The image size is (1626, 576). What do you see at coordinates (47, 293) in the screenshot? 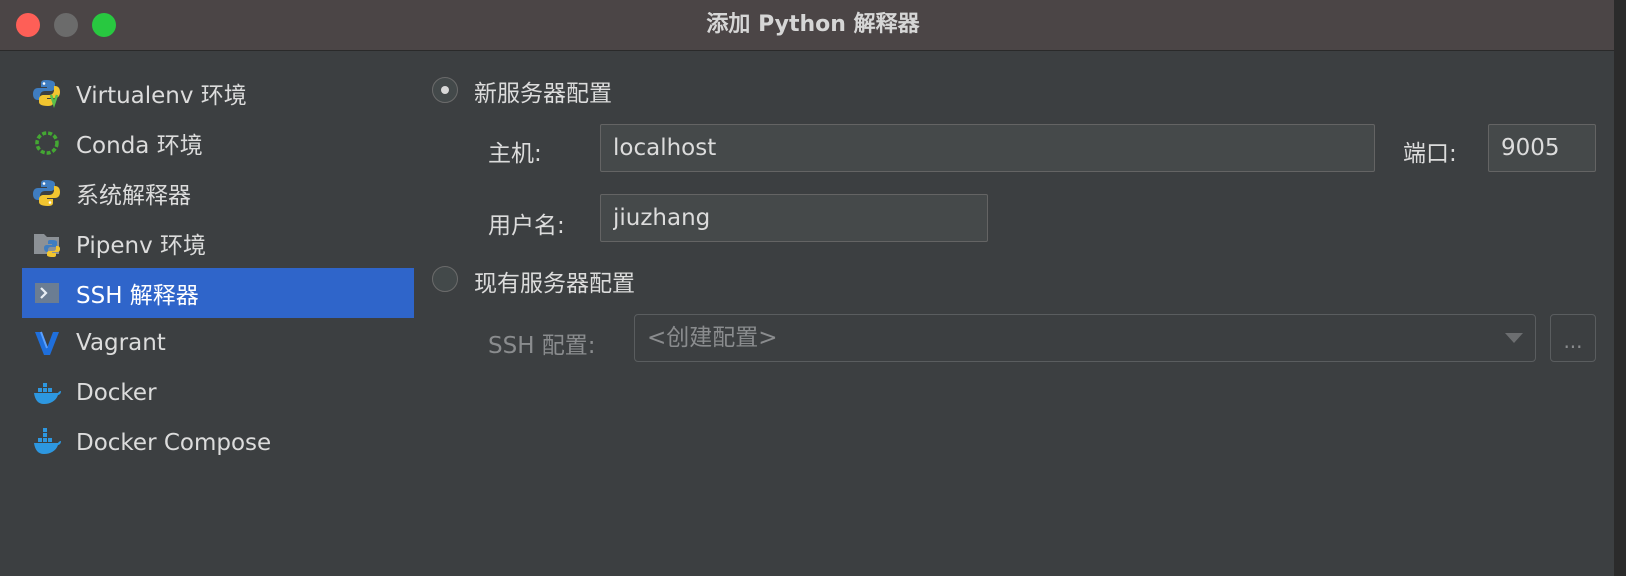
I see `ssh-terminal-icon` at bounding box center [47, 293].